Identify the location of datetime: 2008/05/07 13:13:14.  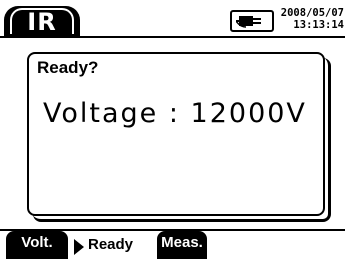
(310, 19).